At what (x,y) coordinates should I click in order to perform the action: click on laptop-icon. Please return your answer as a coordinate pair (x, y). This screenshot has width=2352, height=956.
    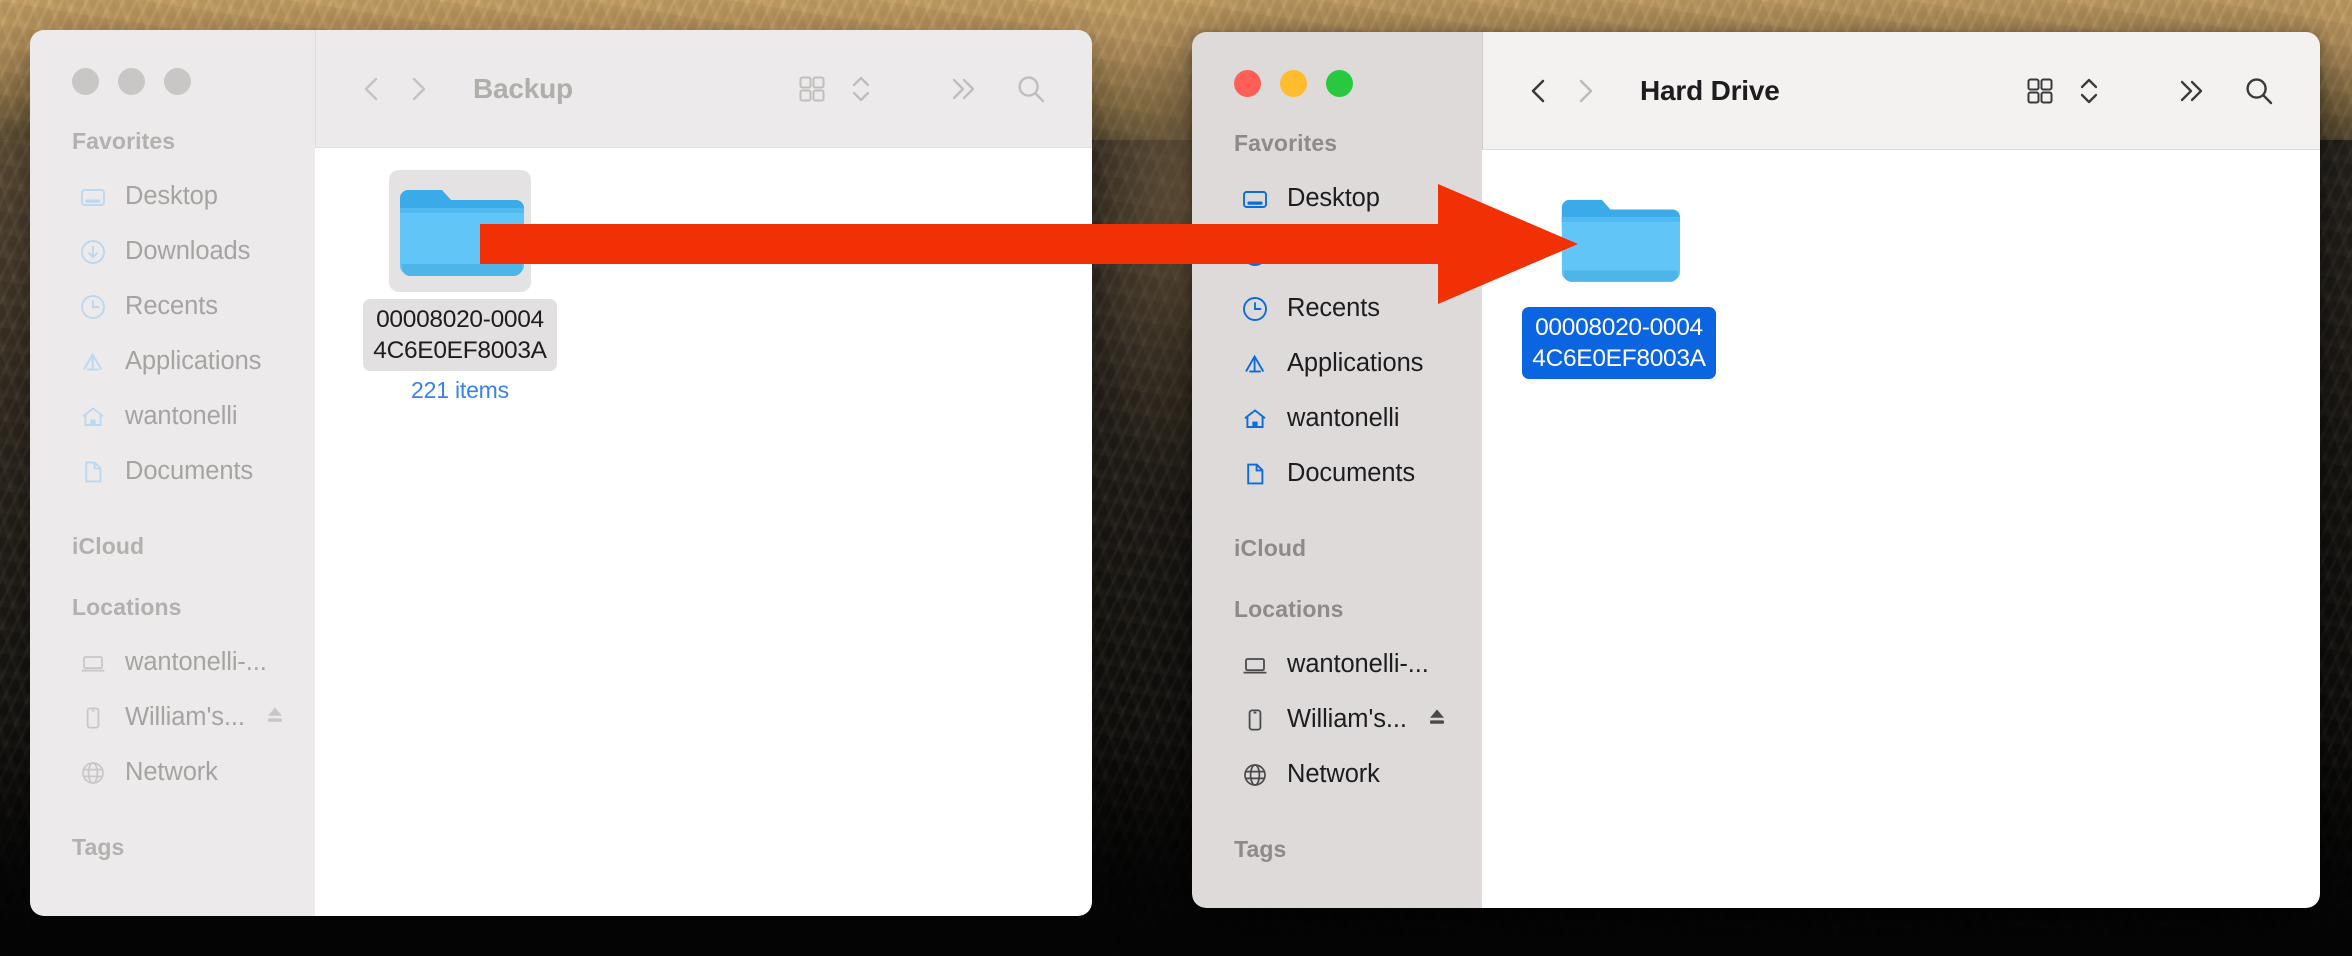
    Looking at the image, I should click on (1255, 665).